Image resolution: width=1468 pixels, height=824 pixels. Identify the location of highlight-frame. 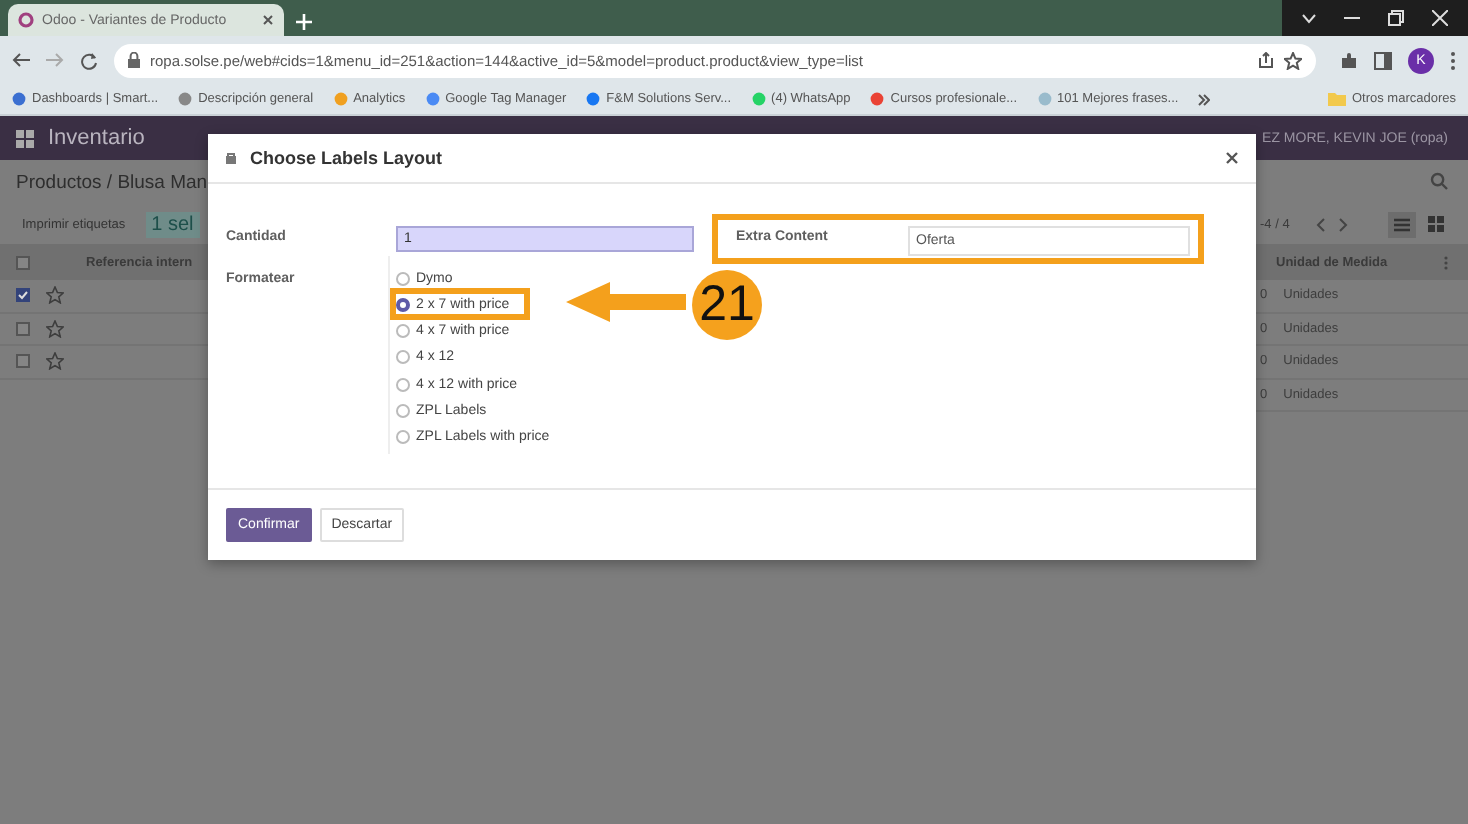
(460, 304).